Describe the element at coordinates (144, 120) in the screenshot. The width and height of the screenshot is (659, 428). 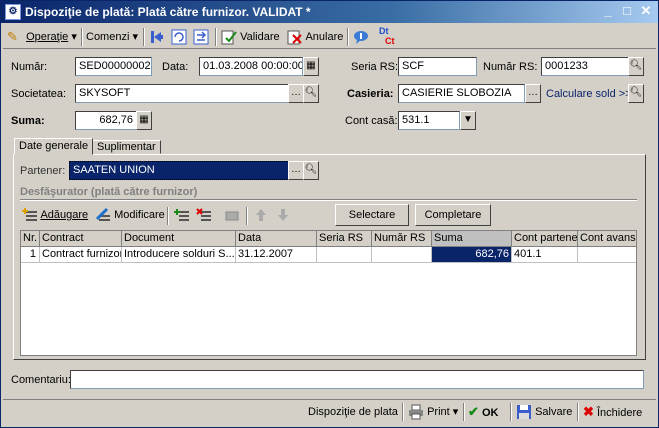
I see `calculator-button: ▦` at that location.